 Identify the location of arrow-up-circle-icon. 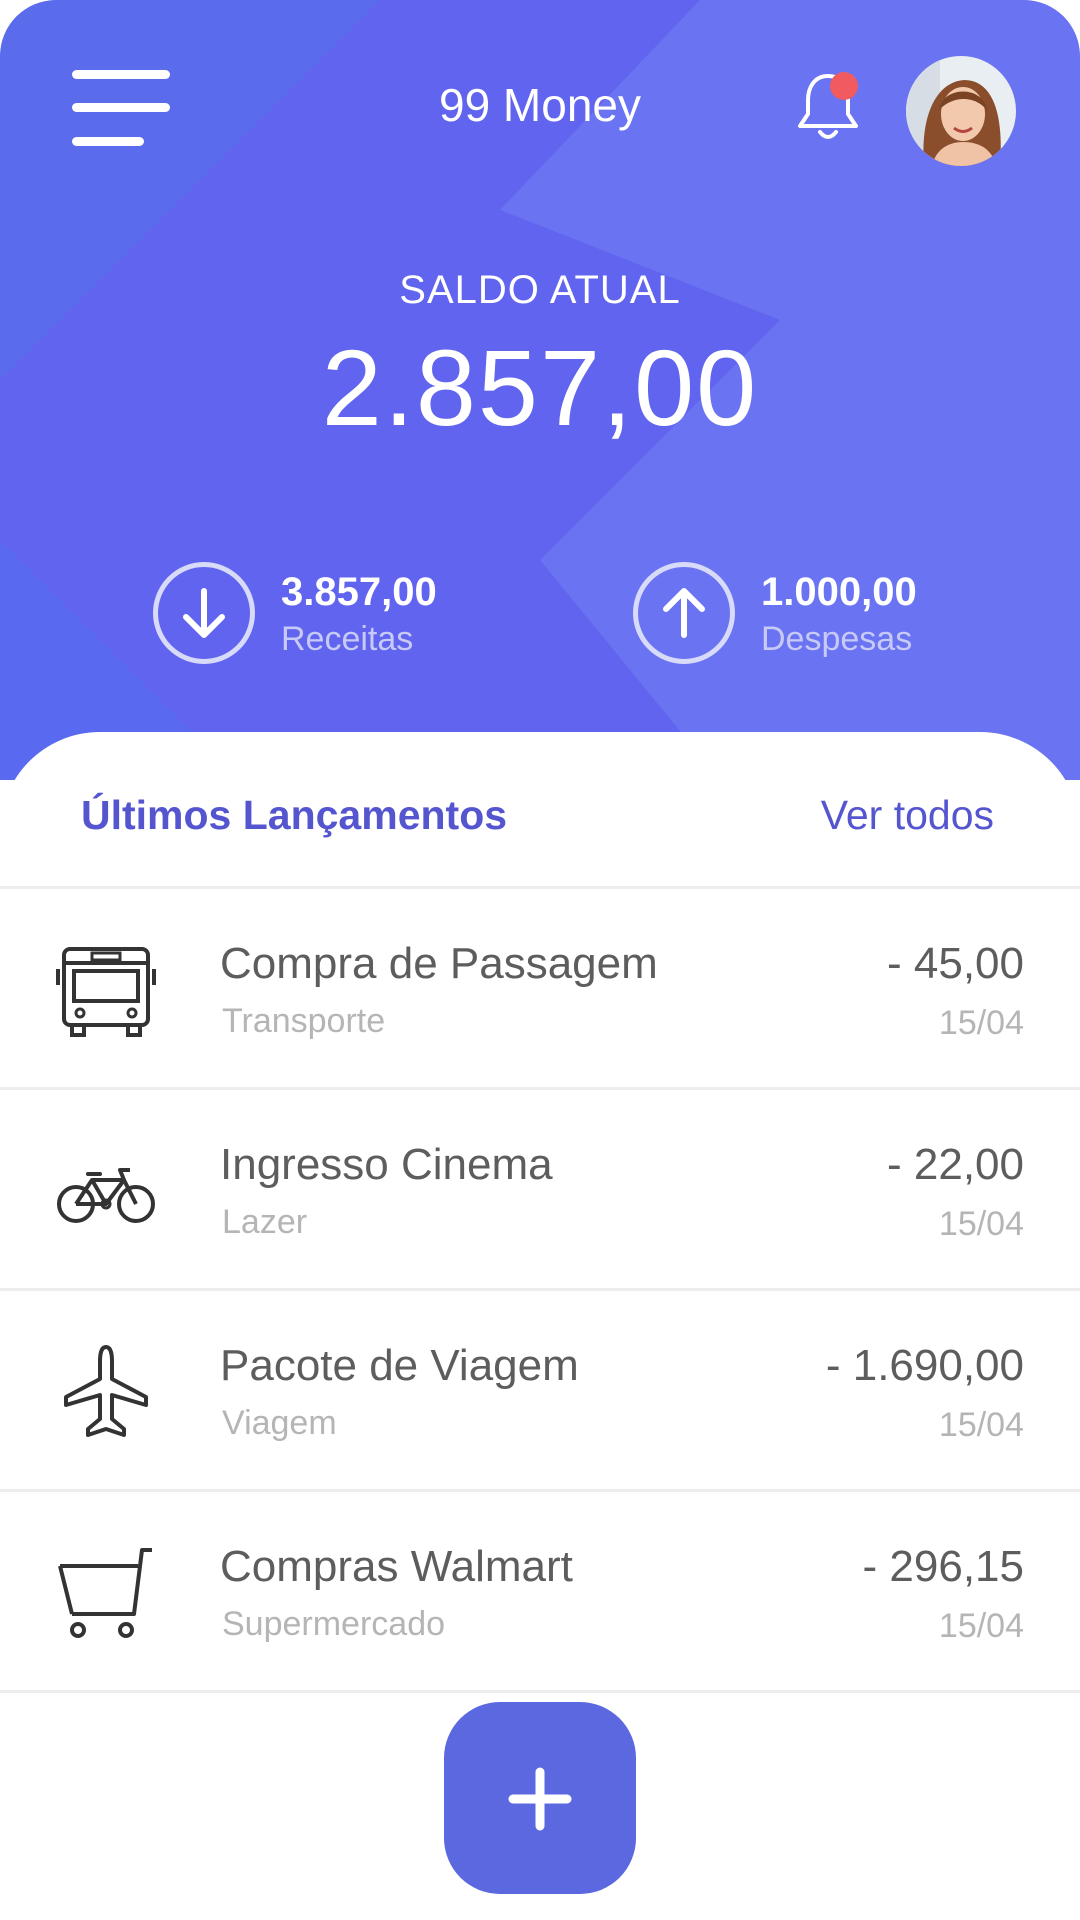
(684, 613).